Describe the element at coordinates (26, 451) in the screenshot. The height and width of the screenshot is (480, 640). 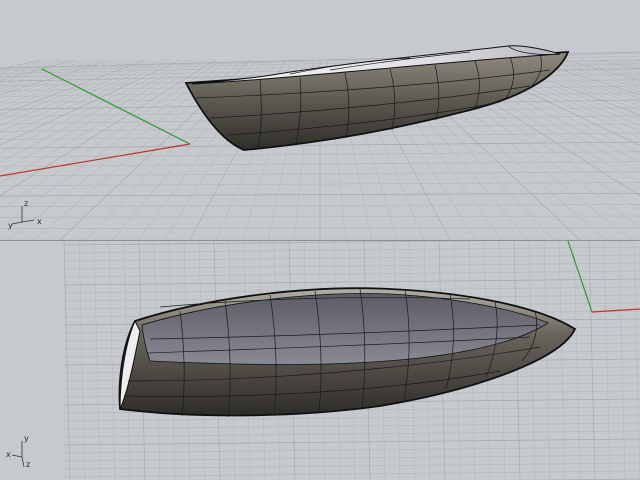
I see `axis-triad-icon: y x z` at that location.